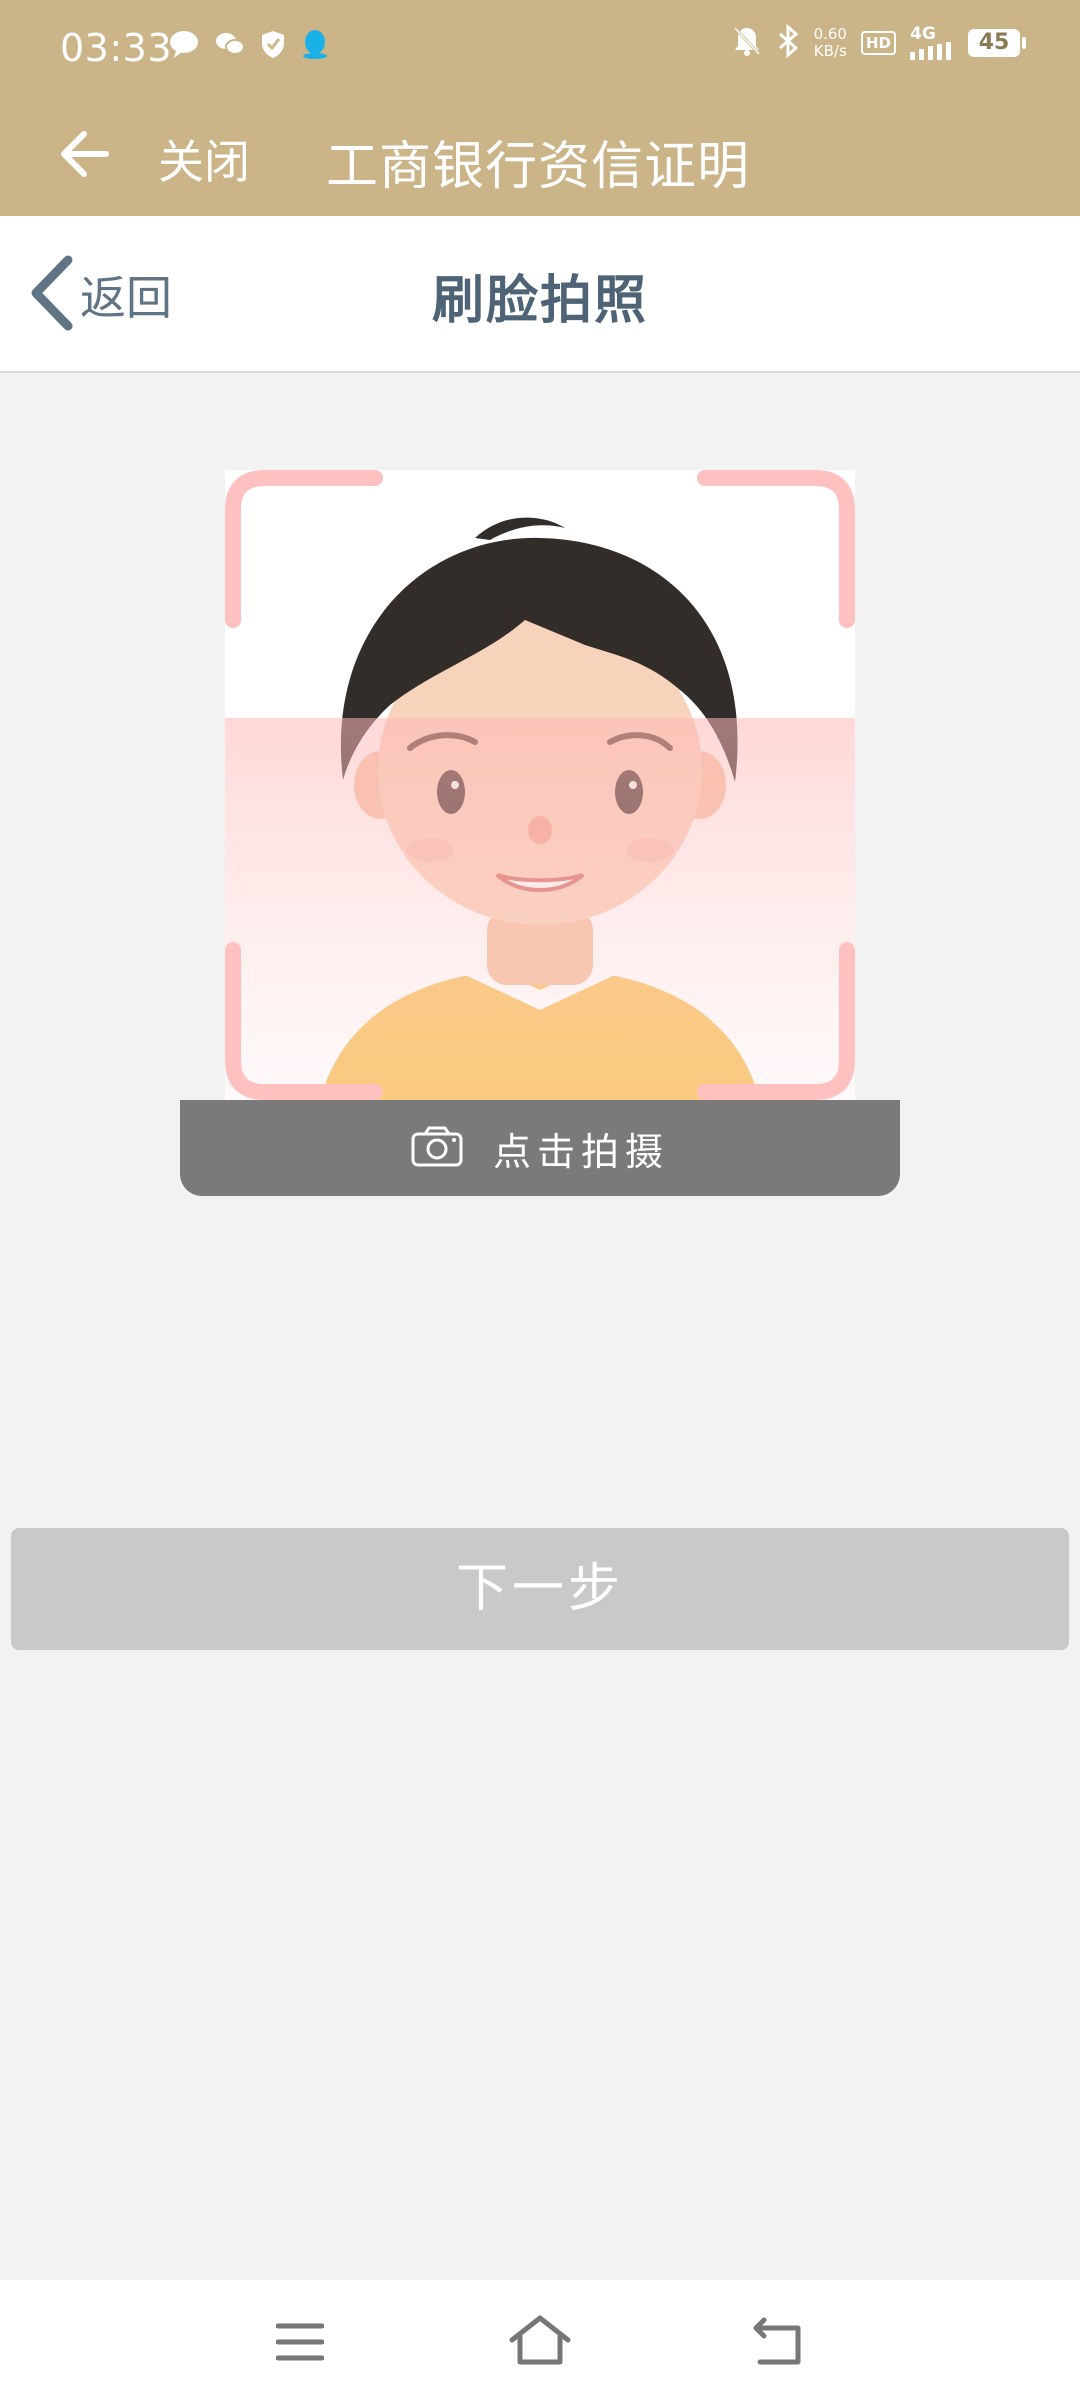 This screenshot has height=2404, width=1080. I want to click on system-nav-bar, so click(540, 2342).